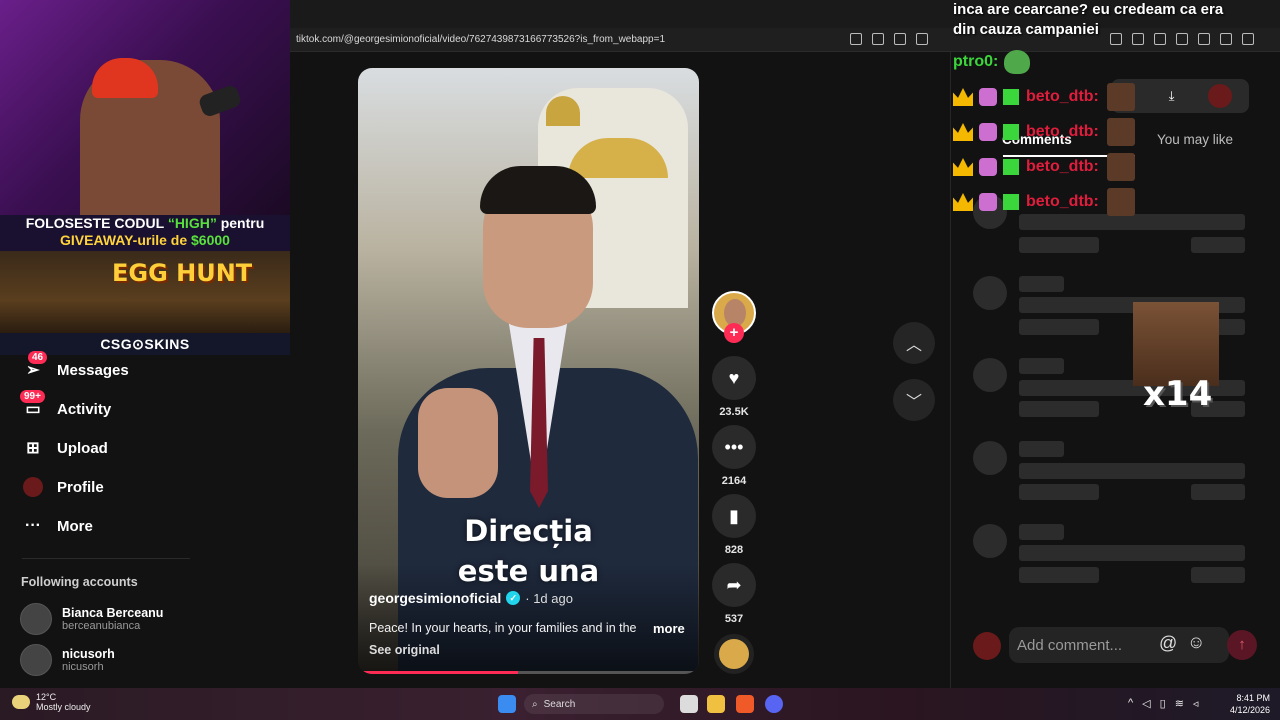 The image size is (1280, 720). I want to click on next-video-button: ﹀, so click(914, 400).